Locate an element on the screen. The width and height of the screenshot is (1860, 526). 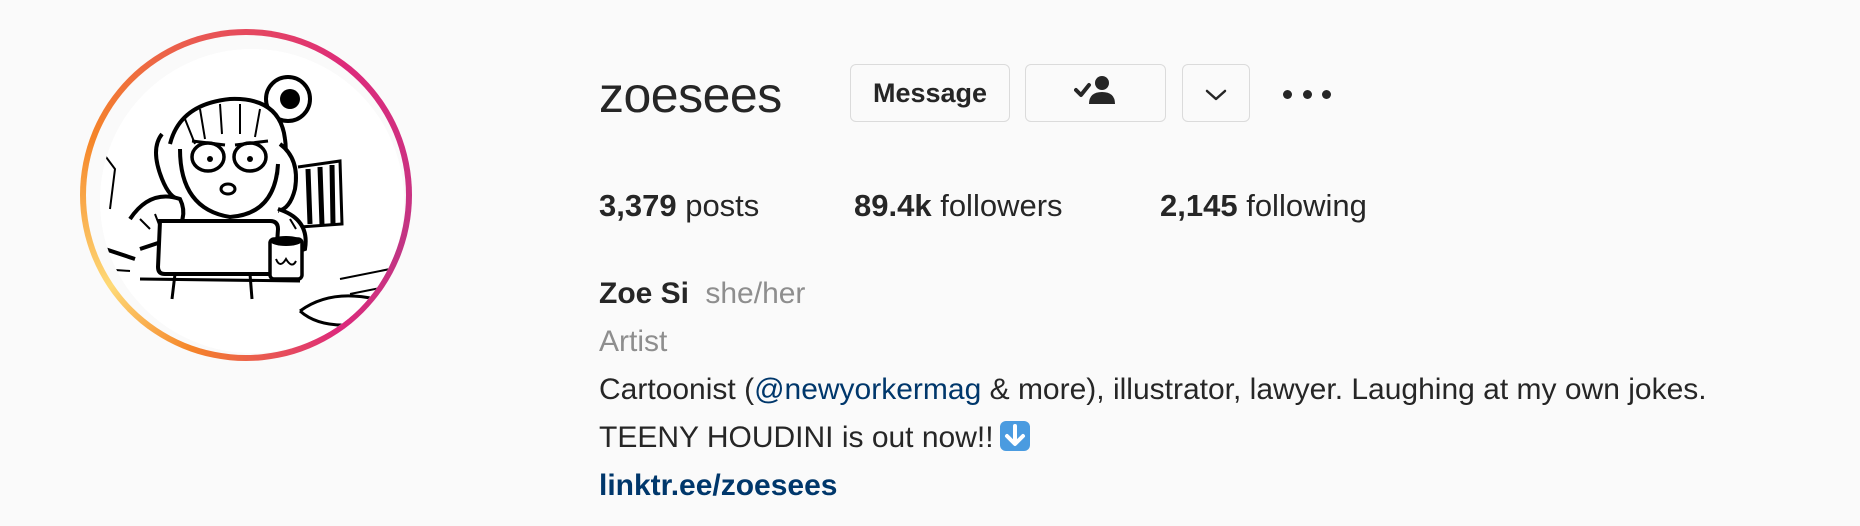
mention-link: @newyorkermag is located at coordinates (867, 389).